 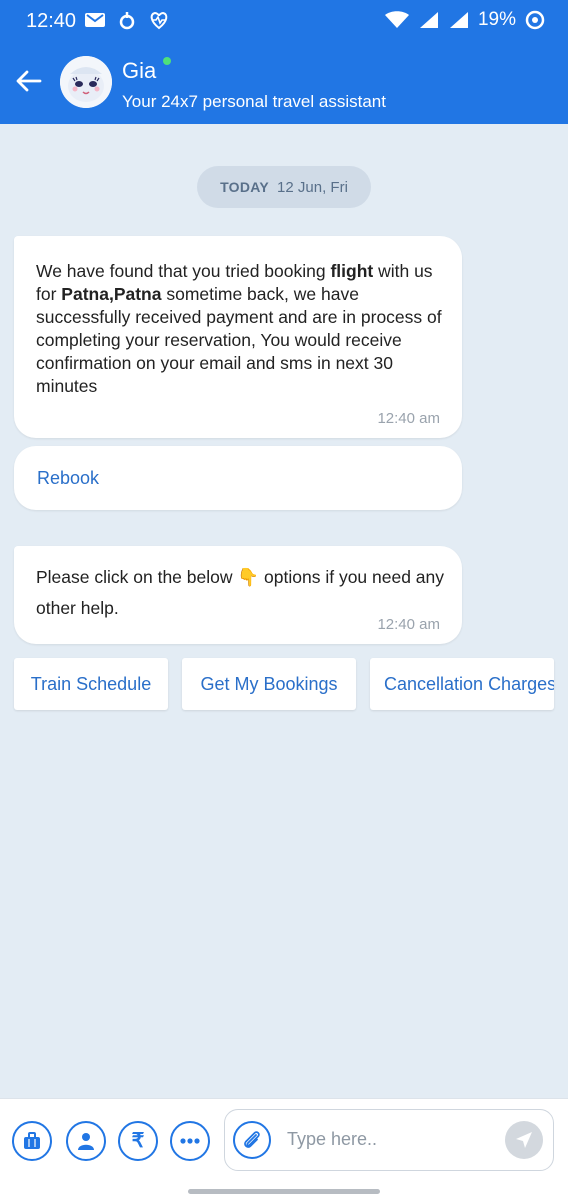 What do you see at coordinates (245, 187) in the screenshot?
I see `date-today-label: TODAY` at bounding box center [245, 187].